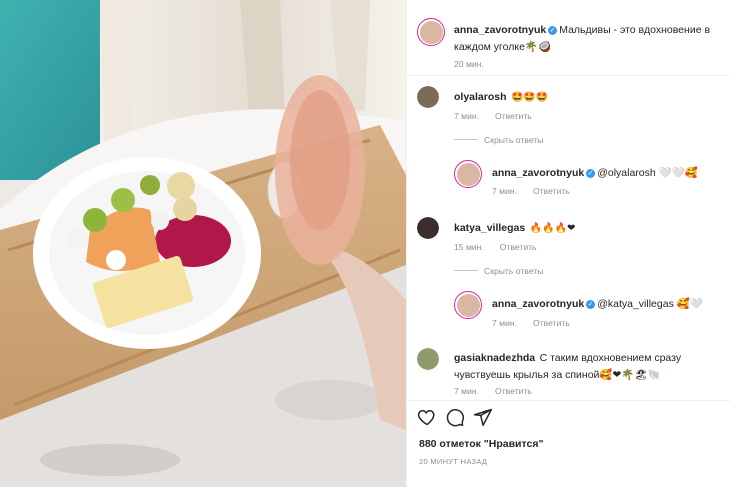  I want to click on reply-text: @olyalarosh 🤍🤍🥰, so click(647, 173).